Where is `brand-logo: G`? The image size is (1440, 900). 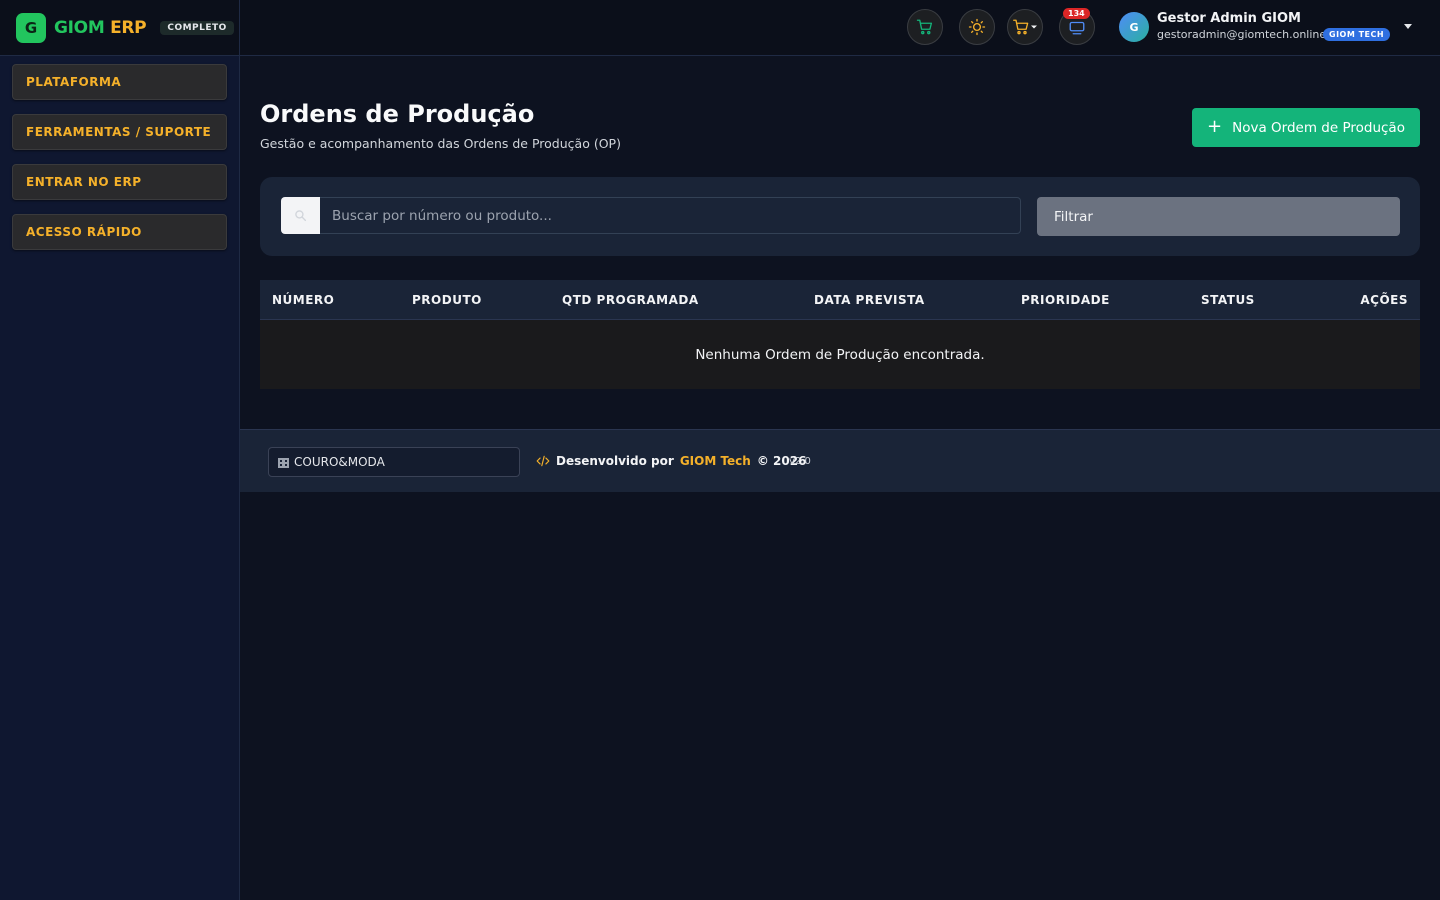 brand-logo: G is located at coordinates (31, 27).